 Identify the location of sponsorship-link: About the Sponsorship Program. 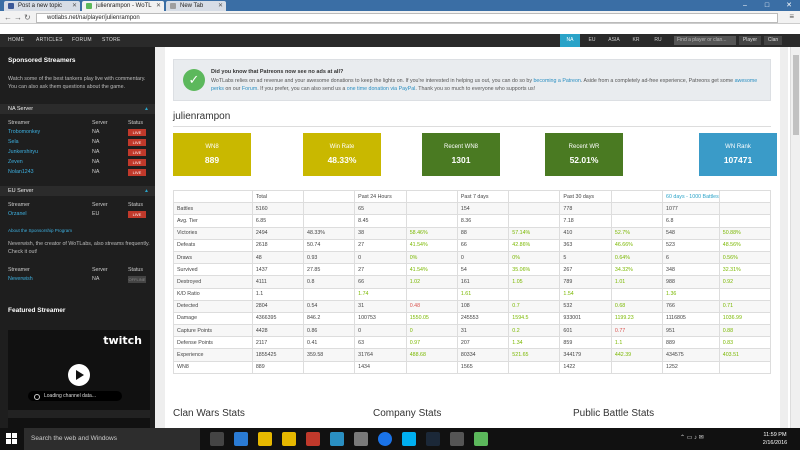
(79, 231).